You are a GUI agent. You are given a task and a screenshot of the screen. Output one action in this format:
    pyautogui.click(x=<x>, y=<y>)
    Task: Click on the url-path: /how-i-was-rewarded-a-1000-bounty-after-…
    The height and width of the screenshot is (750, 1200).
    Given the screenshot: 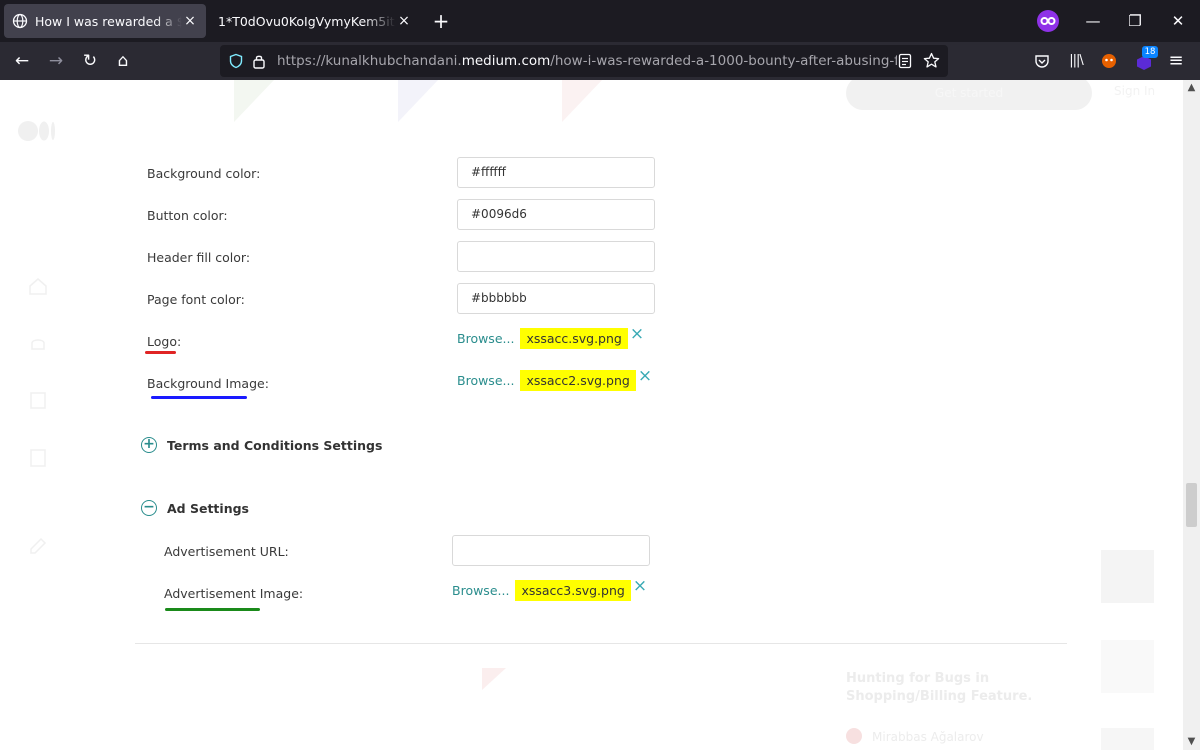 What is the action you would take?
    pyautogui.click(x=723, y=61)
    